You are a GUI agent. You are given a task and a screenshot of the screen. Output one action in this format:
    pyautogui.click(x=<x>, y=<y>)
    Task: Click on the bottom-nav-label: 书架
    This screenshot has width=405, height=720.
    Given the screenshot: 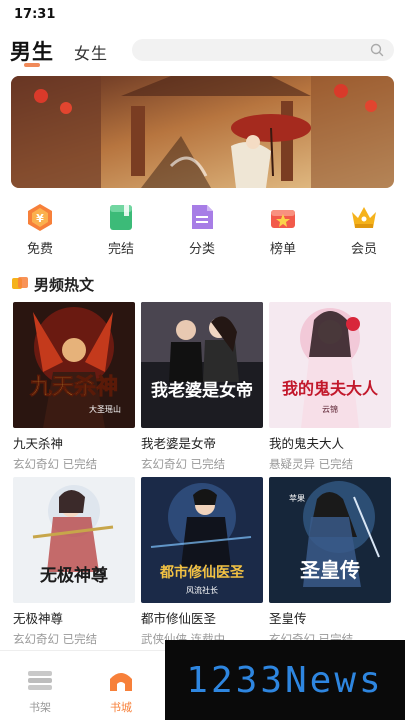 What is the action you would take?
    pyautogui.click(x=40, y=707)
    